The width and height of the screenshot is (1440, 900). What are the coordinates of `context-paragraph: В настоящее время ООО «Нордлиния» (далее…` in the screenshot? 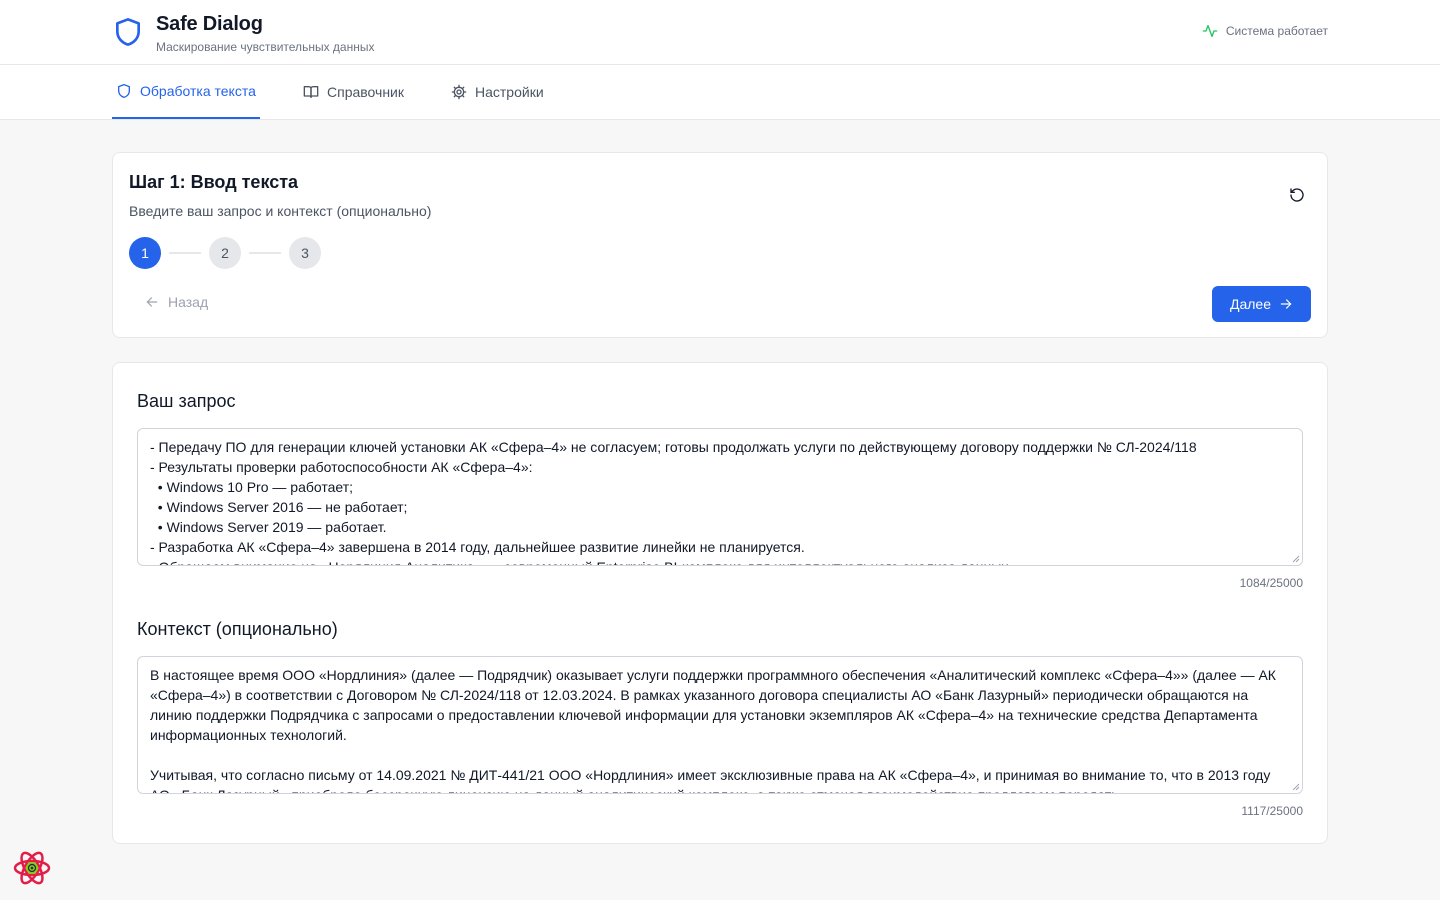 It's located at (713, 705).